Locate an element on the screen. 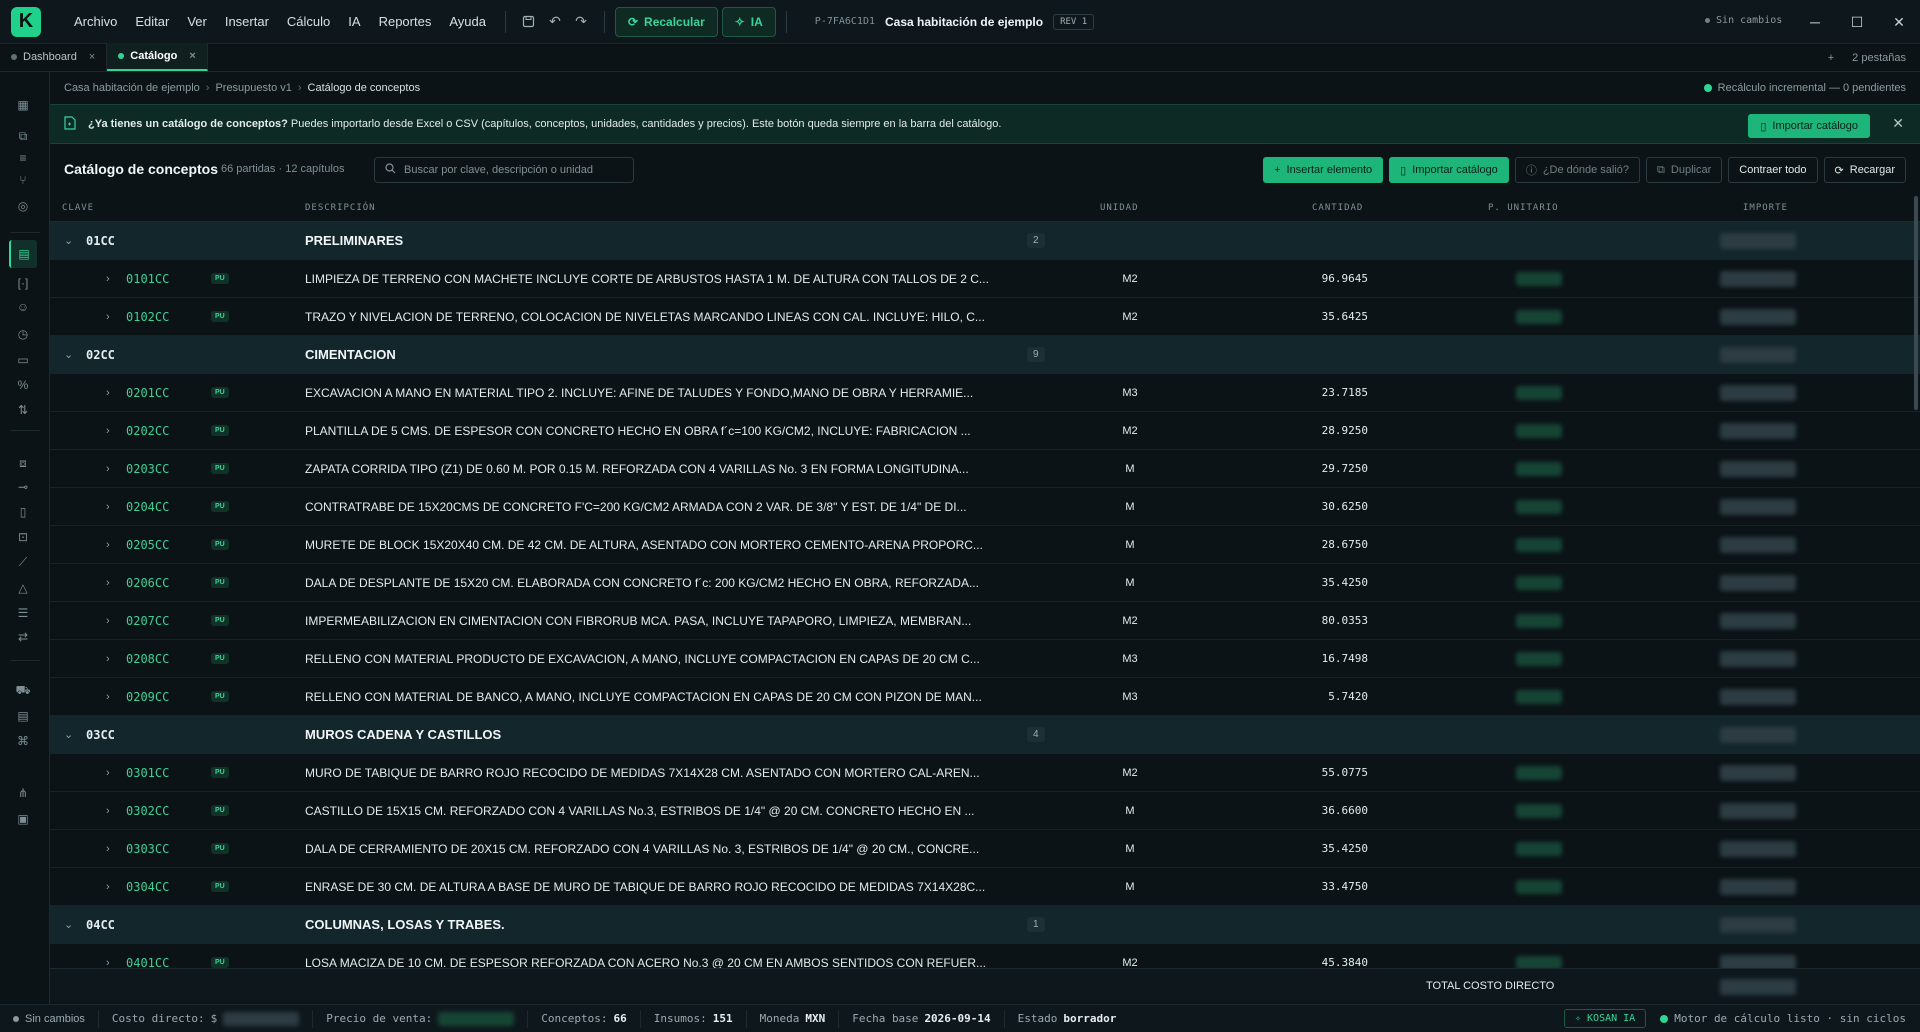 This screenshot has height=1032, width=1920. target-icon: ◎ is located at coordinates (23, 206).